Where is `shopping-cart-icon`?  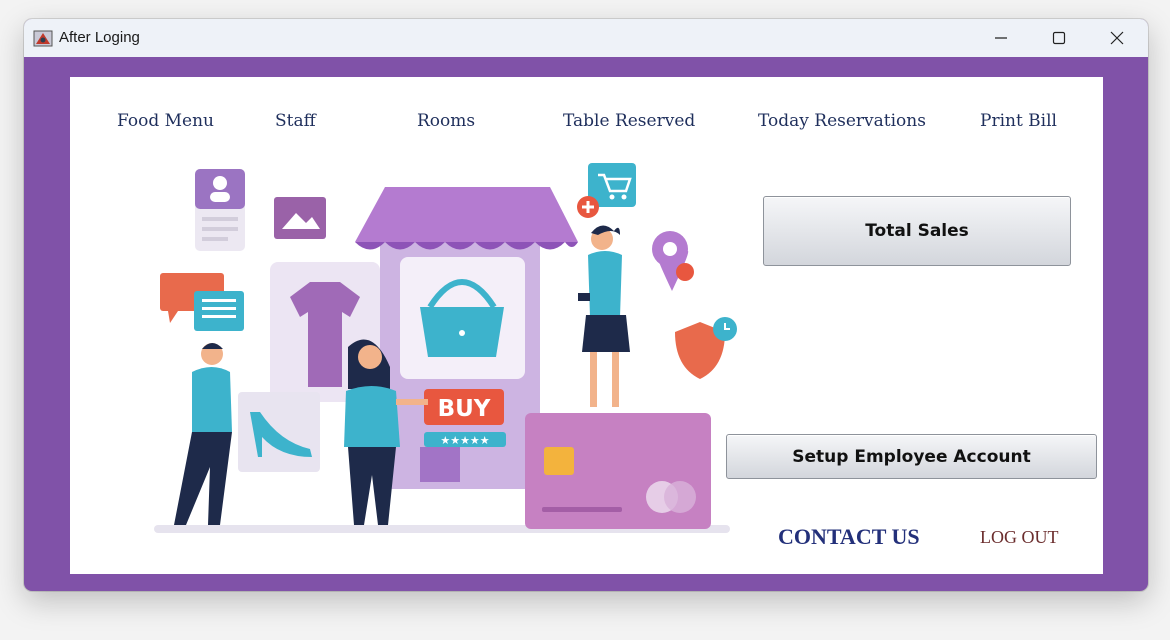 shopping-cart-icon is located at coordinates (606, 190).